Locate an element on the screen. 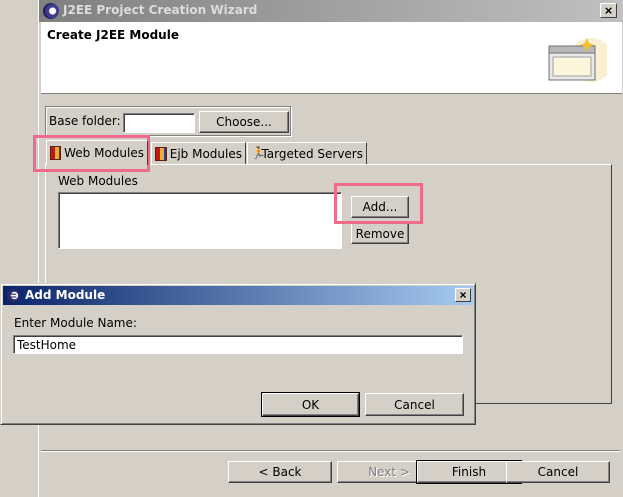 This screenshot has width=623, height=497. dialog-close-button: × is located at coordinates (463, 295).